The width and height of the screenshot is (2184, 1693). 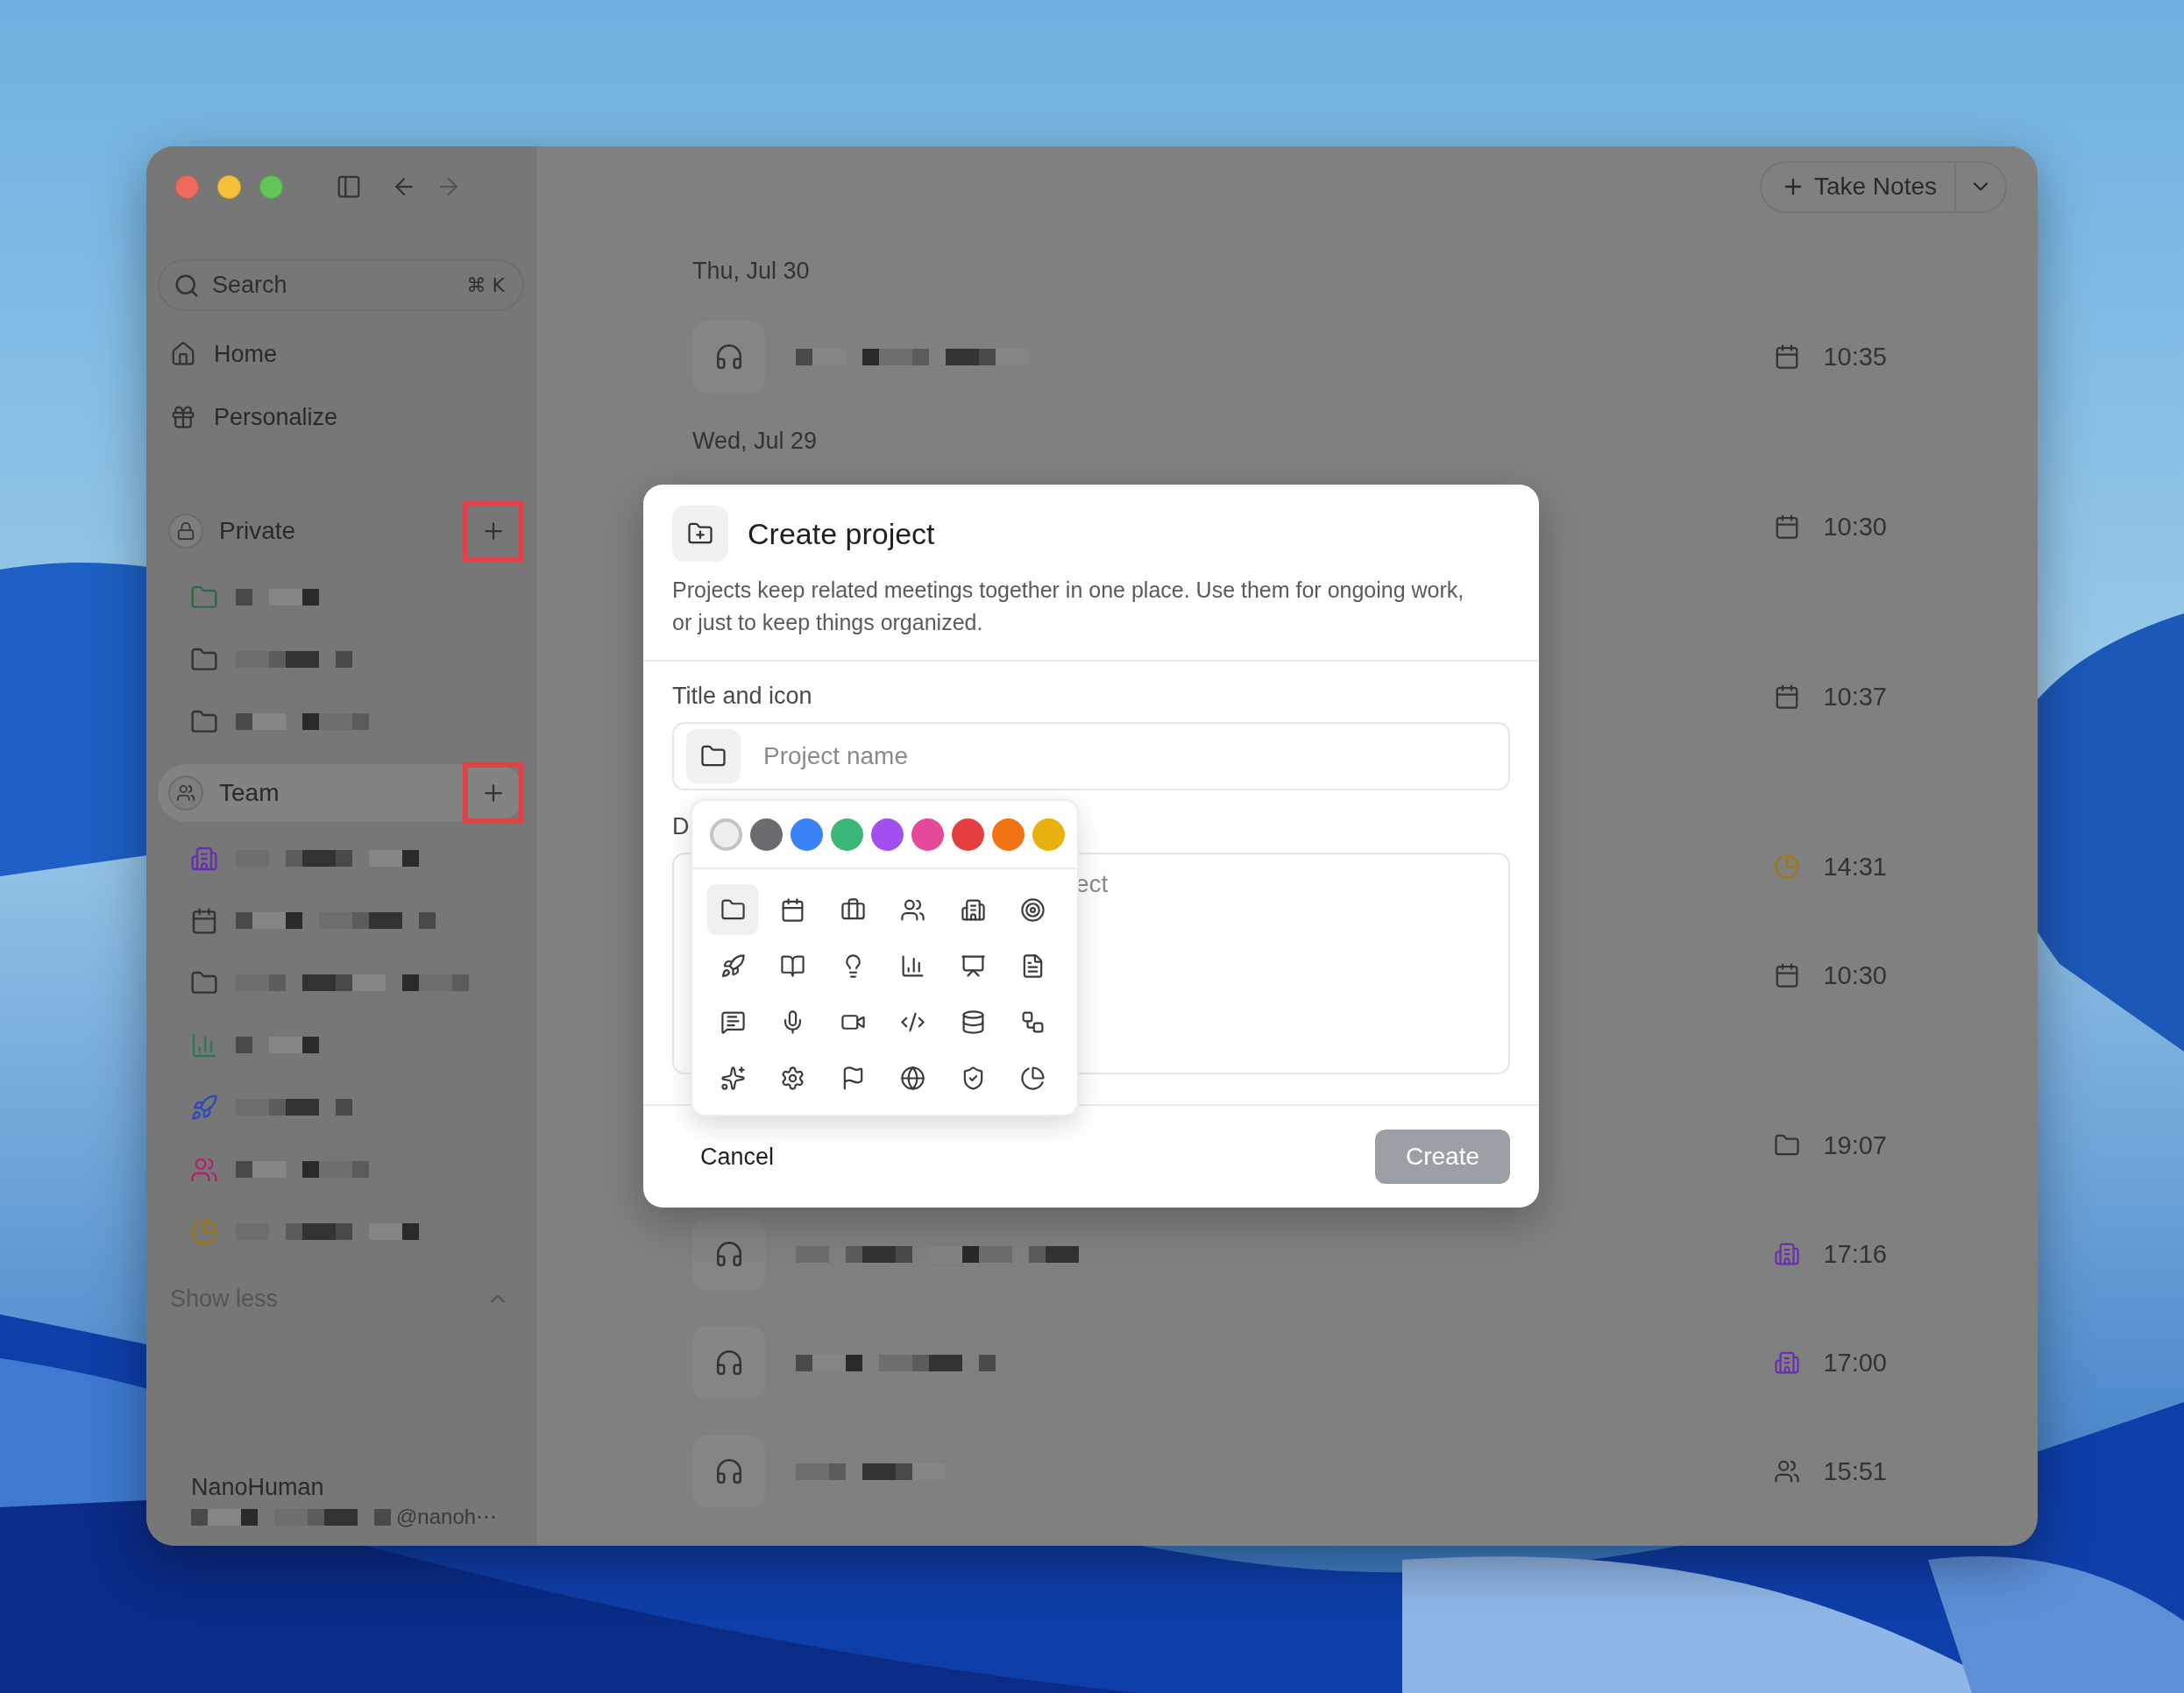 What do you see at coordinates (1855, 1363) in the screenshot?
I see `meeting-time: 17:00` at bounding box center [1855, 1363].